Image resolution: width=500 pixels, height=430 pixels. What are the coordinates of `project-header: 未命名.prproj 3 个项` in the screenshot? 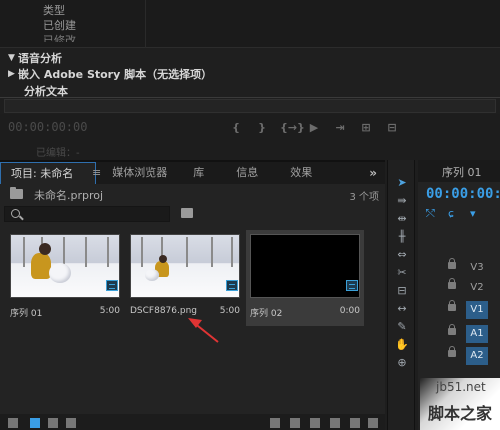 It's located at (192, 194).